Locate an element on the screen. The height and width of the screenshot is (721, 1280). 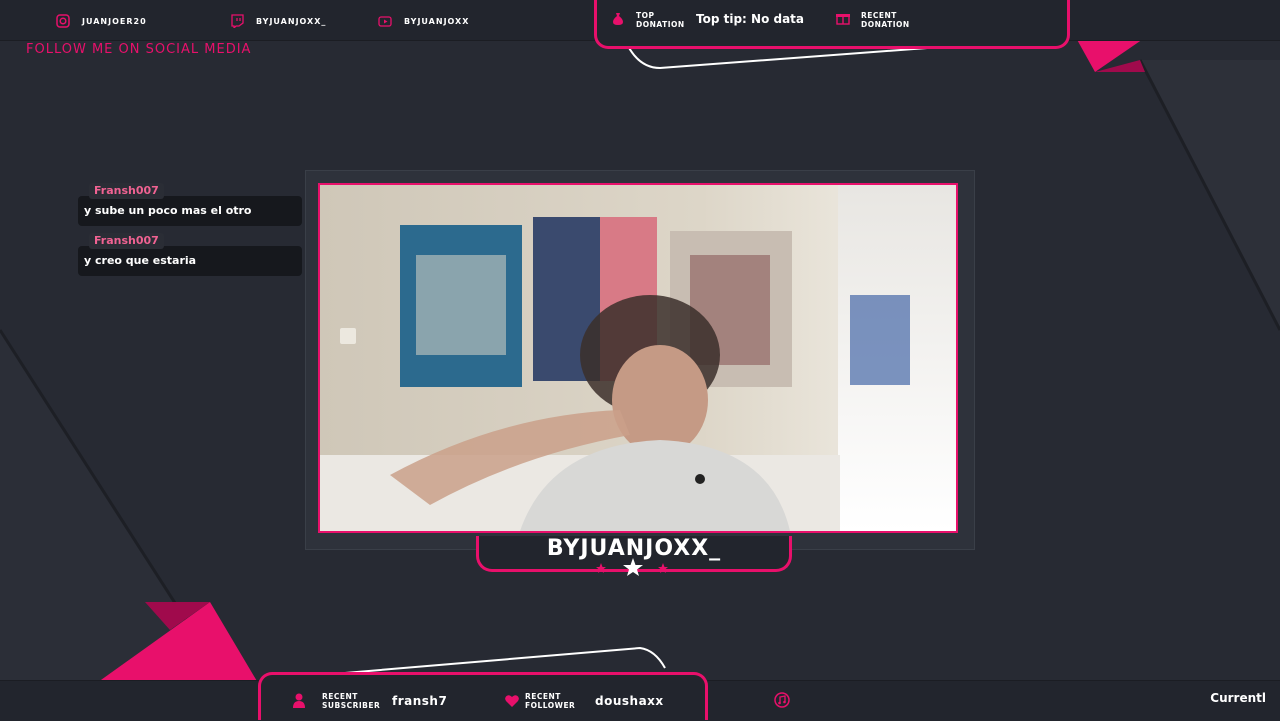
youtube-icon is located at coordinates (385, 21).